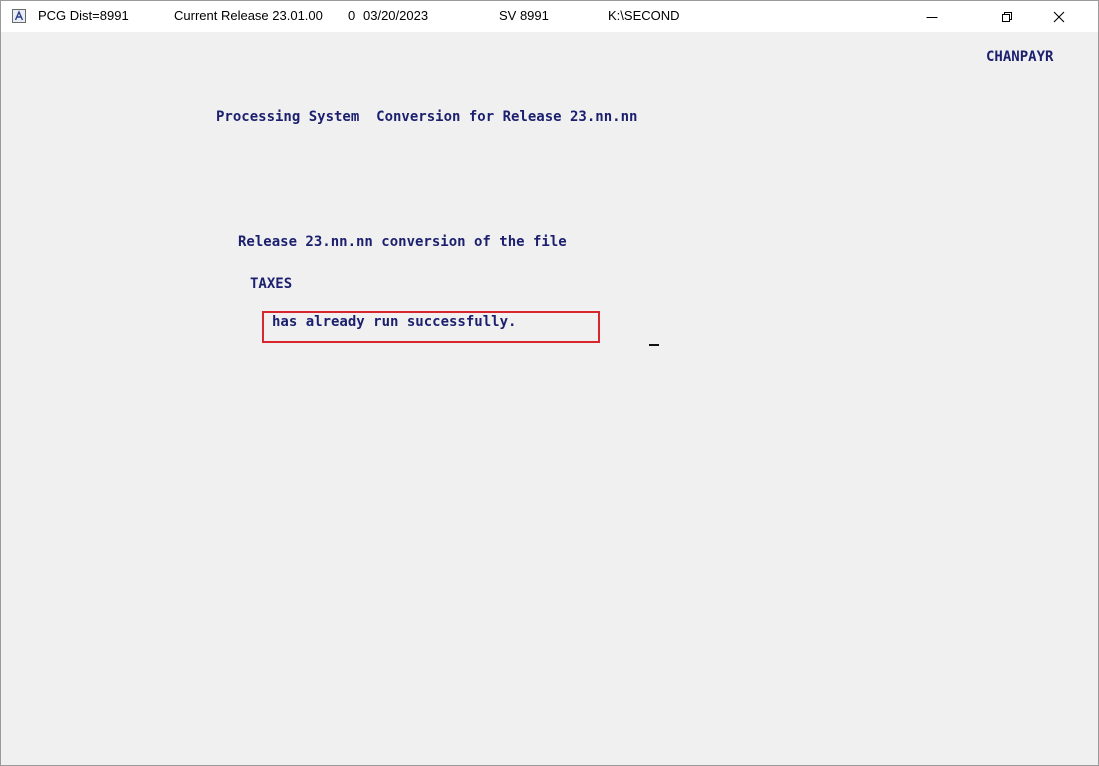  I want to click on program-name: CHANPAYR, so click(1020, 57).